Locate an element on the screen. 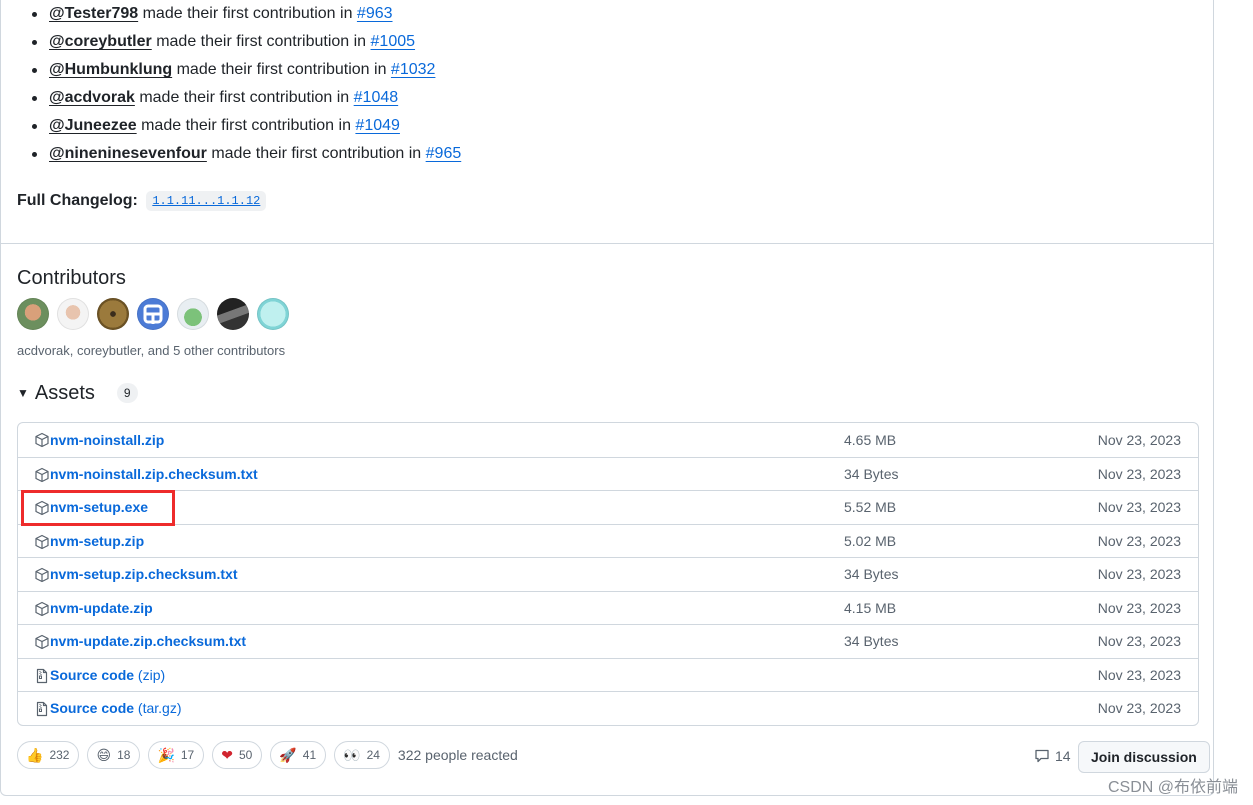 The image size is (1253, 805). reaction-count: 17 is located at coordinates (187, 755).